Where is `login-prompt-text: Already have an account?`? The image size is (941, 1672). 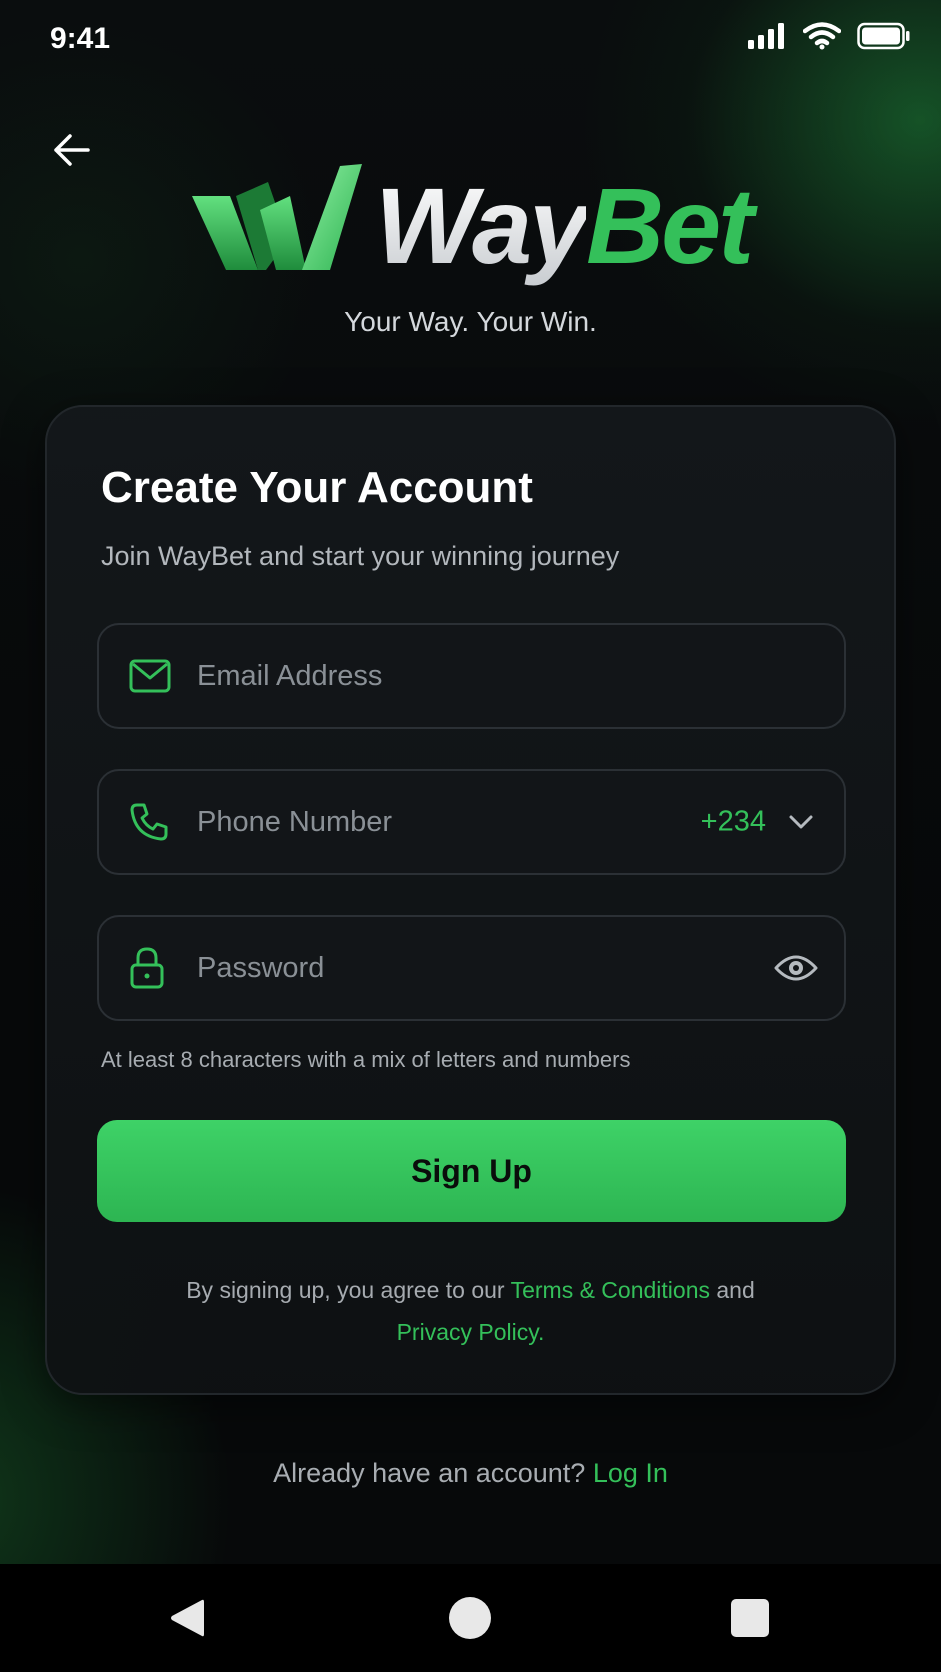 login-prompt-text: Already have an account? is located at coordinates (433, 1473).